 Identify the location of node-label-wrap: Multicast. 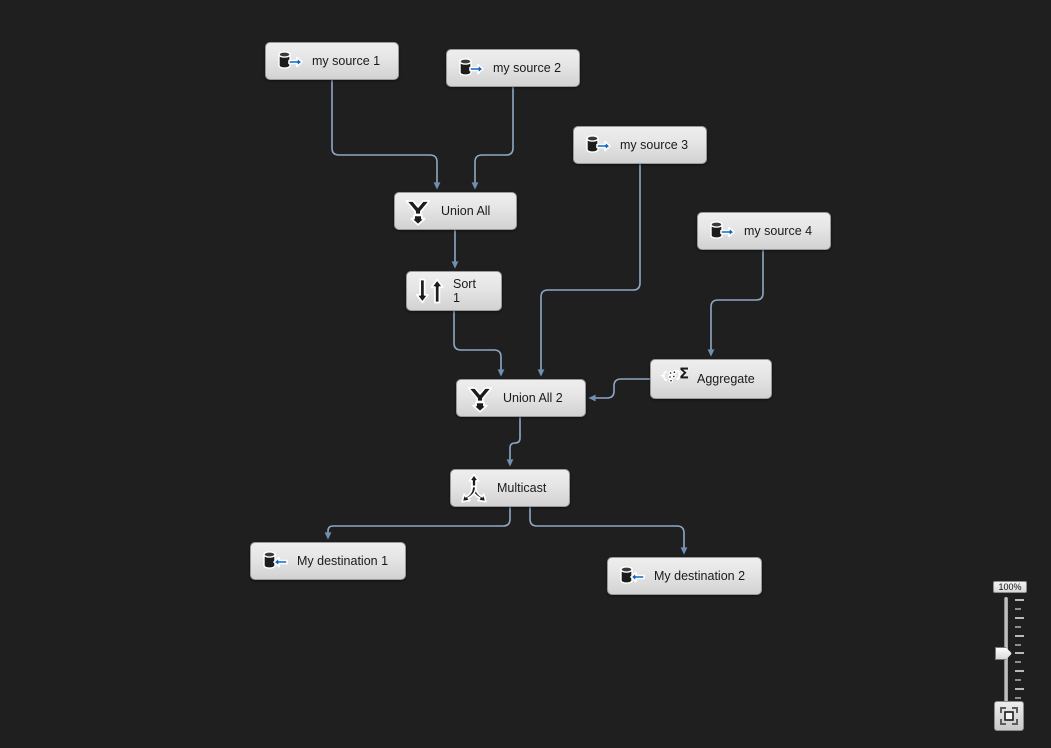
(521, 488).